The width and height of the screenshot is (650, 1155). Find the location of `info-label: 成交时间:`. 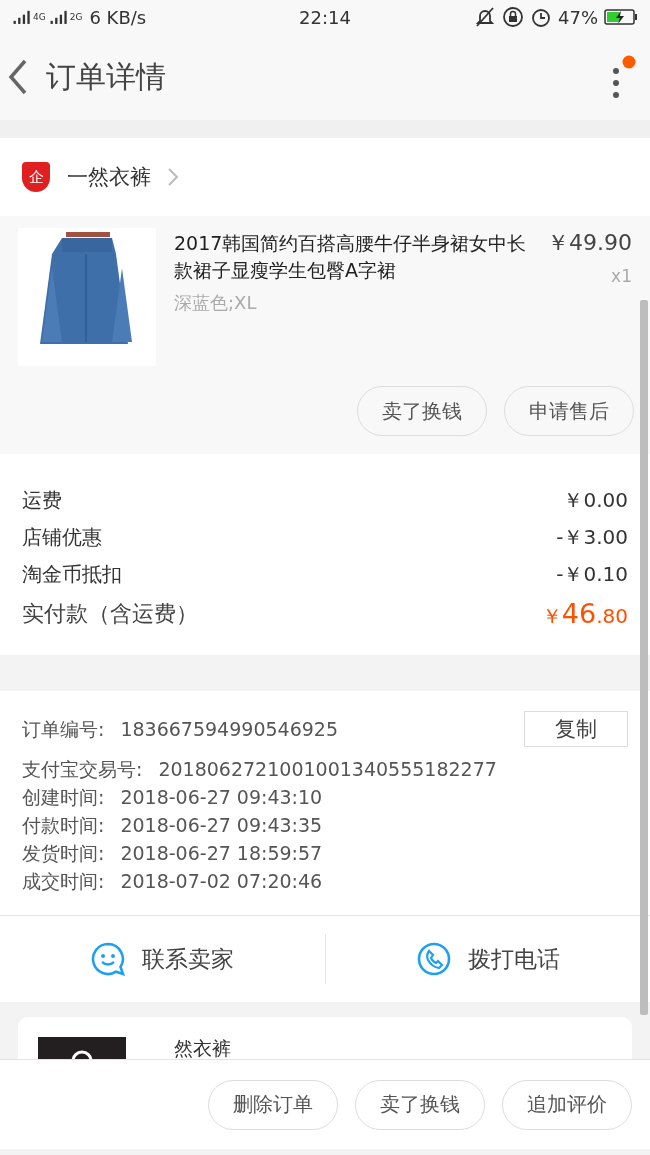

info-label: 成交时间: is located at coordinates (63, 881).